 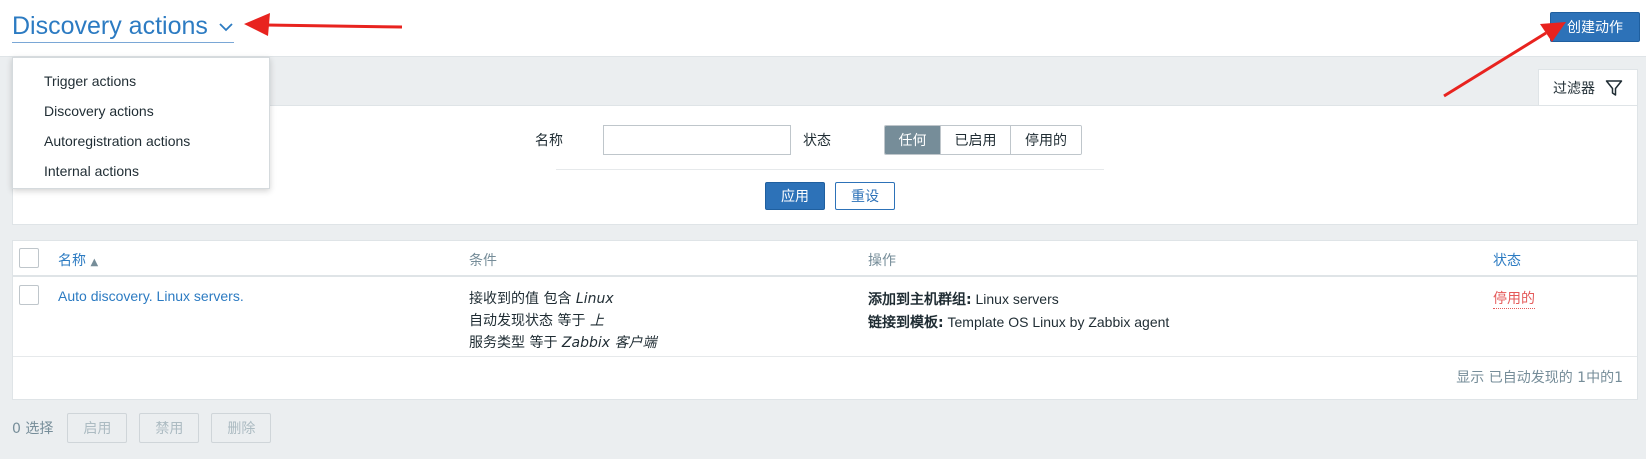 I want to click on column-header-name: 名称 ▲, so click(x=78, y=260).